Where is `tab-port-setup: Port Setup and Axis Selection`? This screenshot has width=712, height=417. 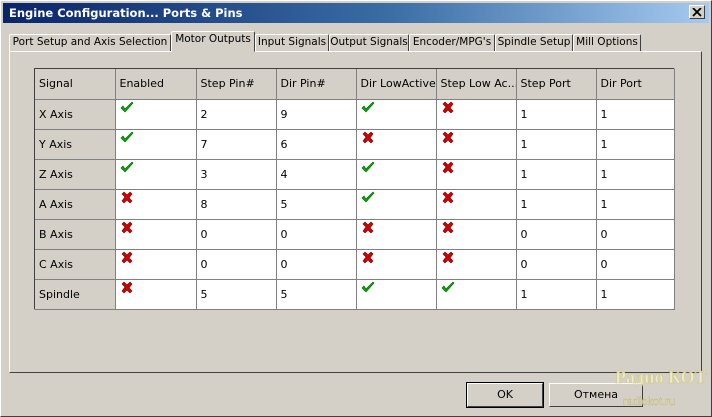 tab-port-setup: Port Setup and Axis Selection is located at coordinates (90, 42).